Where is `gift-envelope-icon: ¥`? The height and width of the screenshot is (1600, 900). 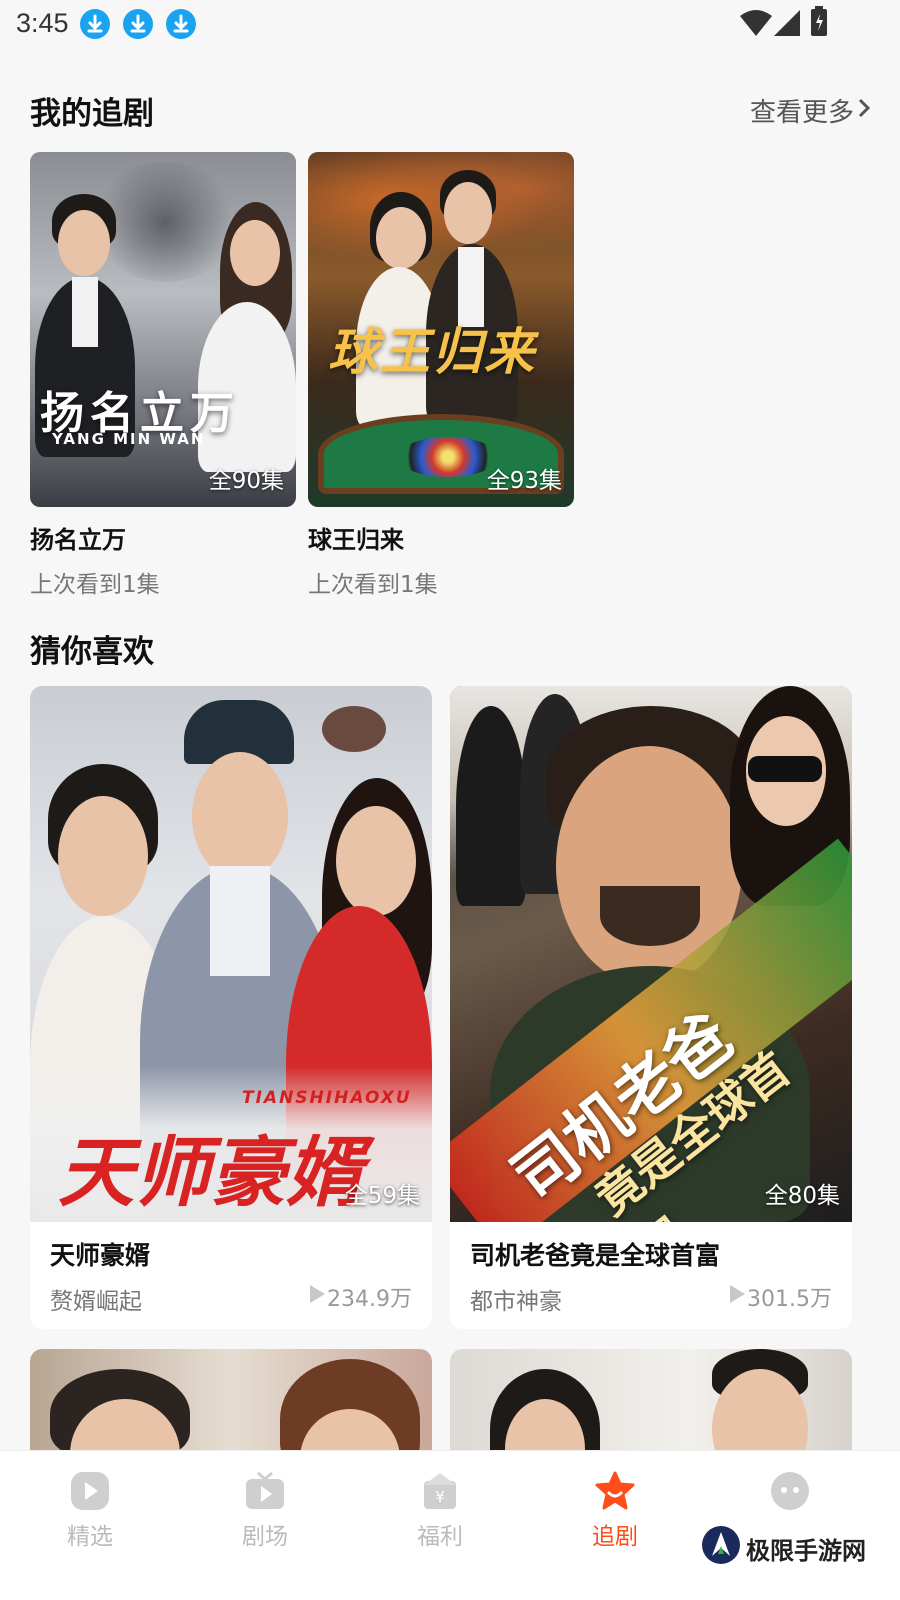 gift-envelope-icon: ¥ is located at coordinates (440, 1491).